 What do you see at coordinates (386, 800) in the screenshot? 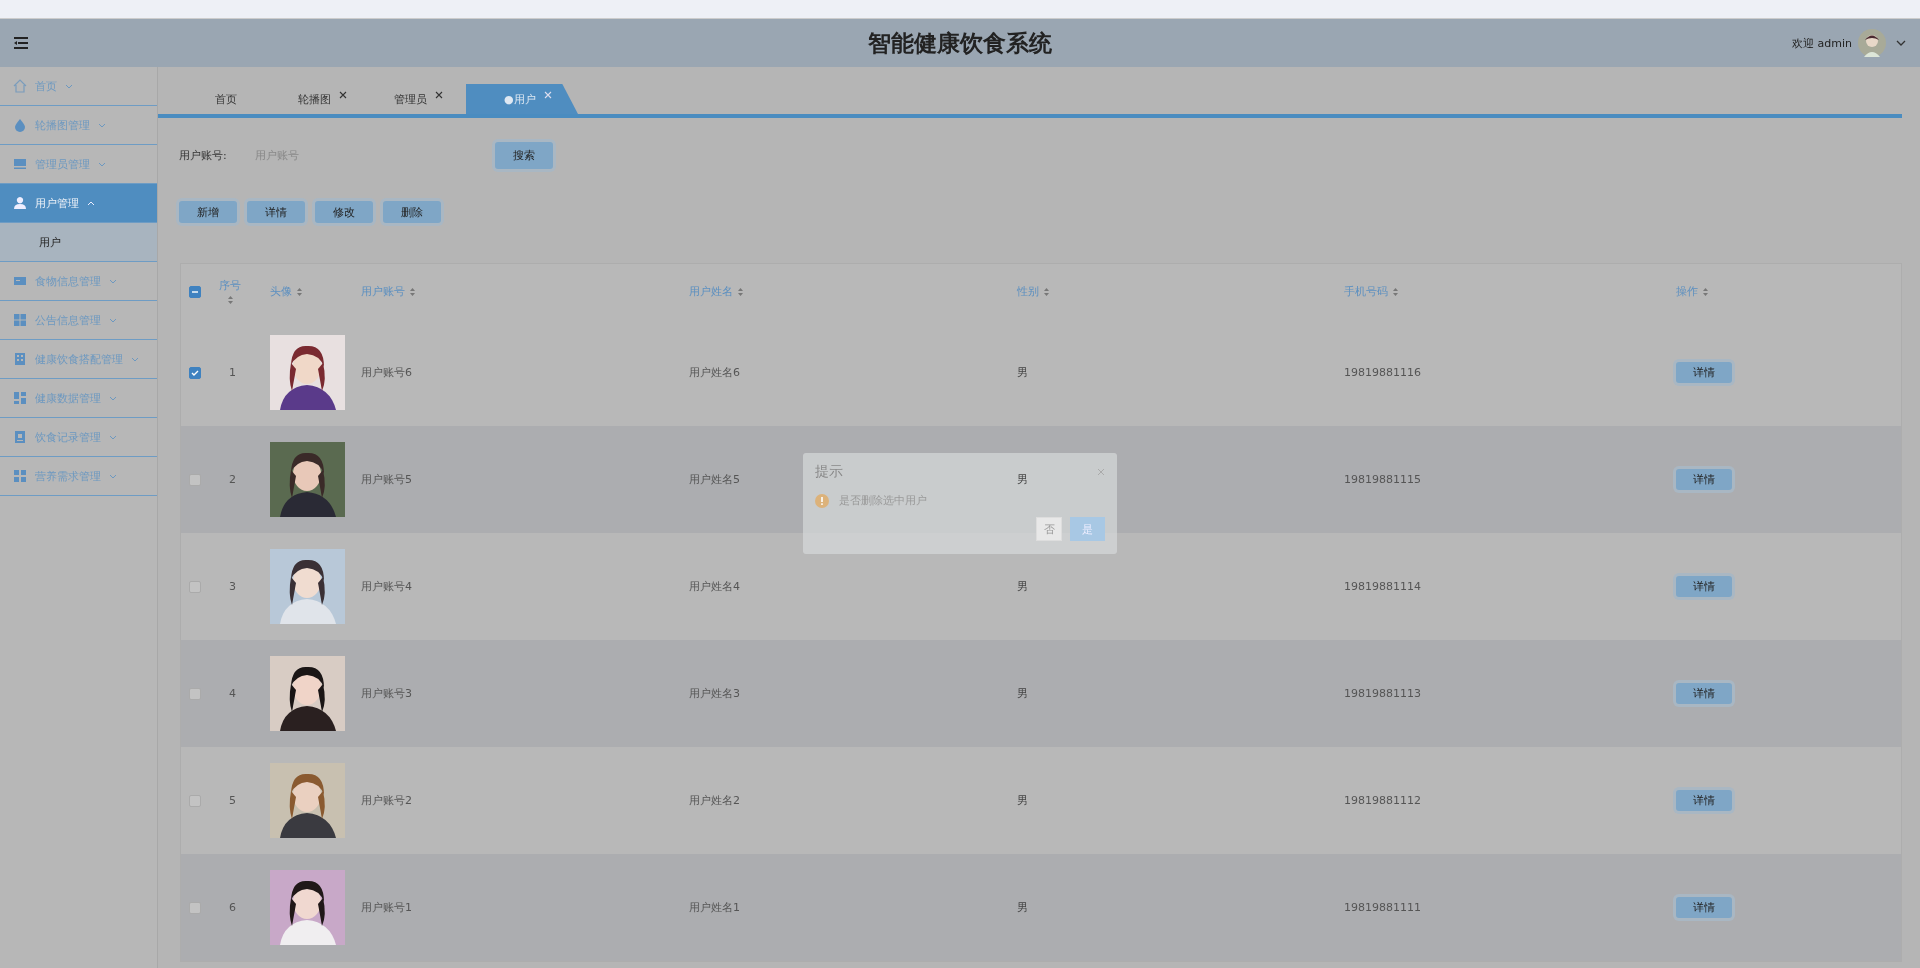
I see `table-cell: 用户账号2` at bounding box center [386, 800].